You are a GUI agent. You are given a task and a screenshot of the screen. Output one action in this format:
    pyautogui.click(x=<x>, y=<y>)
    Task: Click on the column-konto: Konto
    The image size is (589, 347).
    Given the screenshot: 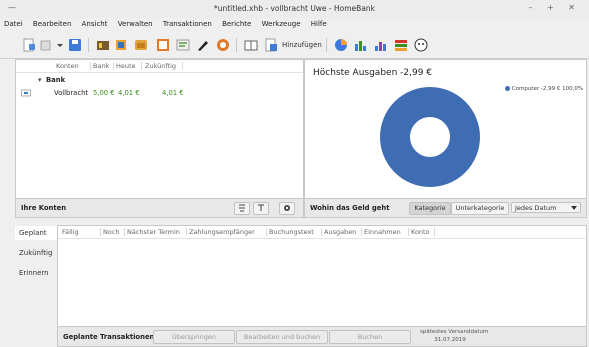 What is the action you would take?
    pyautogui.click(x=420, y=232)
    